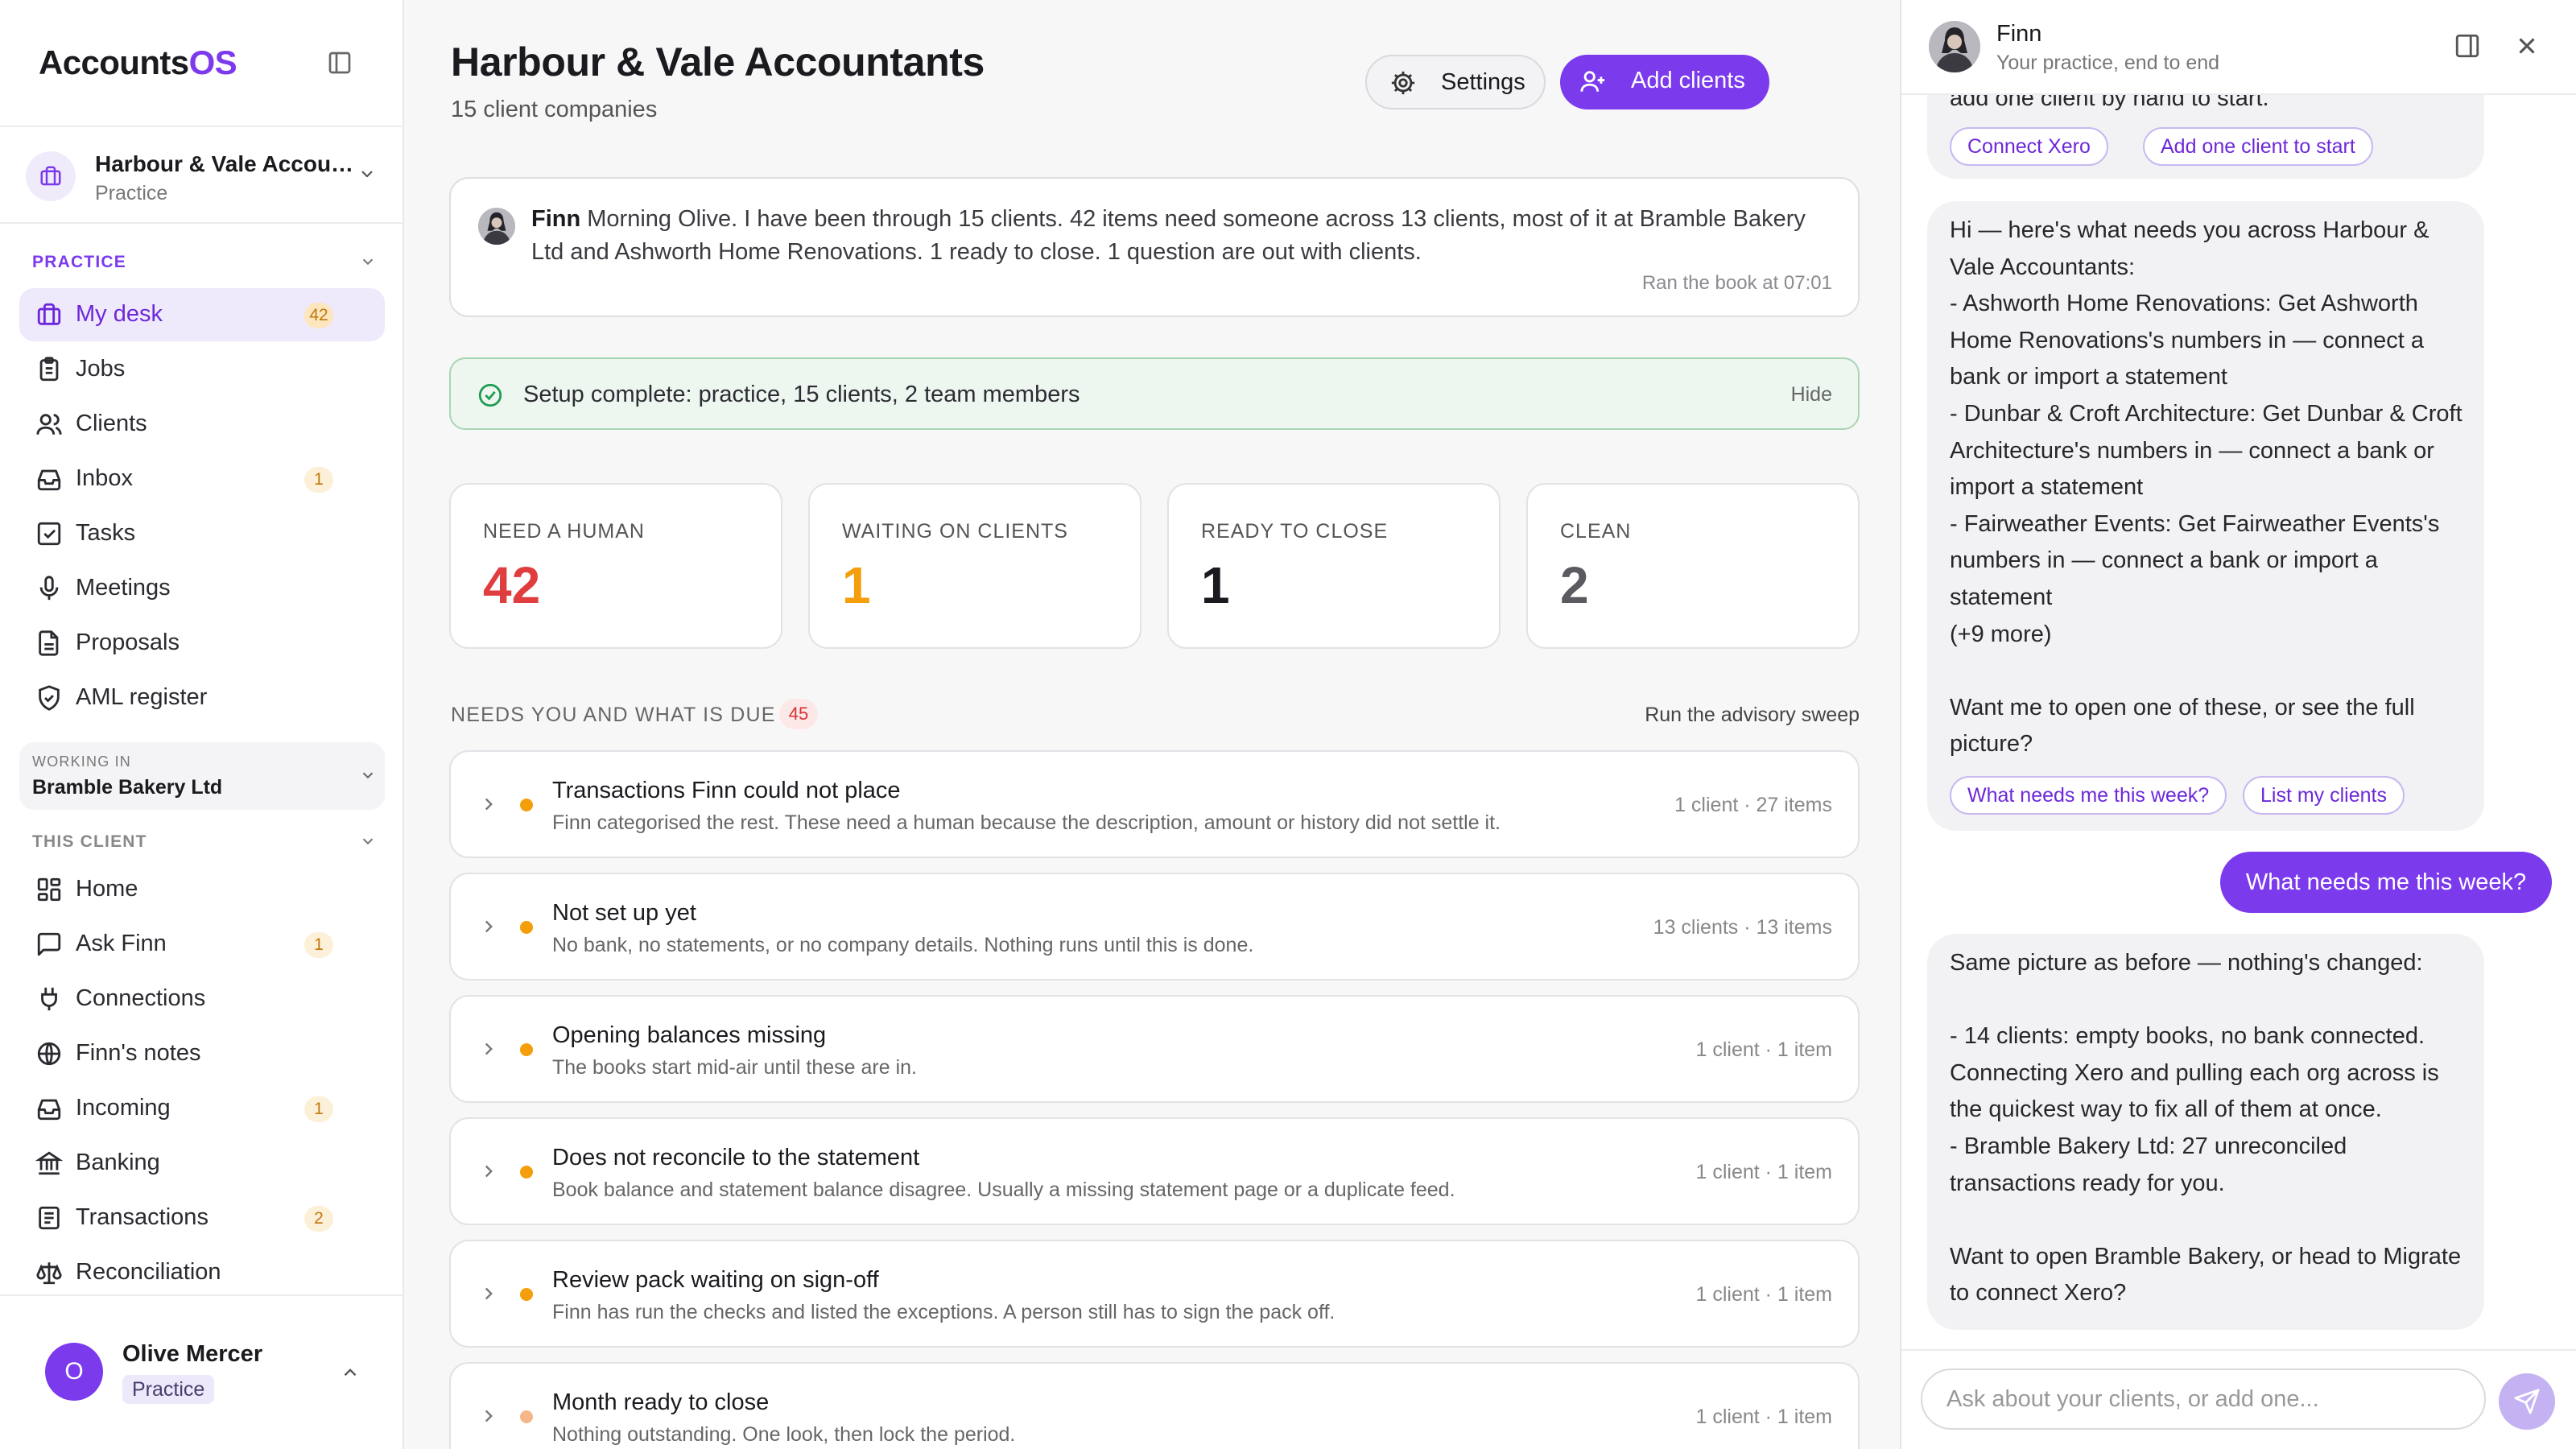 The height and width of the screenshot is (1449, 2576). I want to click on sidebar-item-finn-s-notes: Finn's notes, so click(202, 1053).